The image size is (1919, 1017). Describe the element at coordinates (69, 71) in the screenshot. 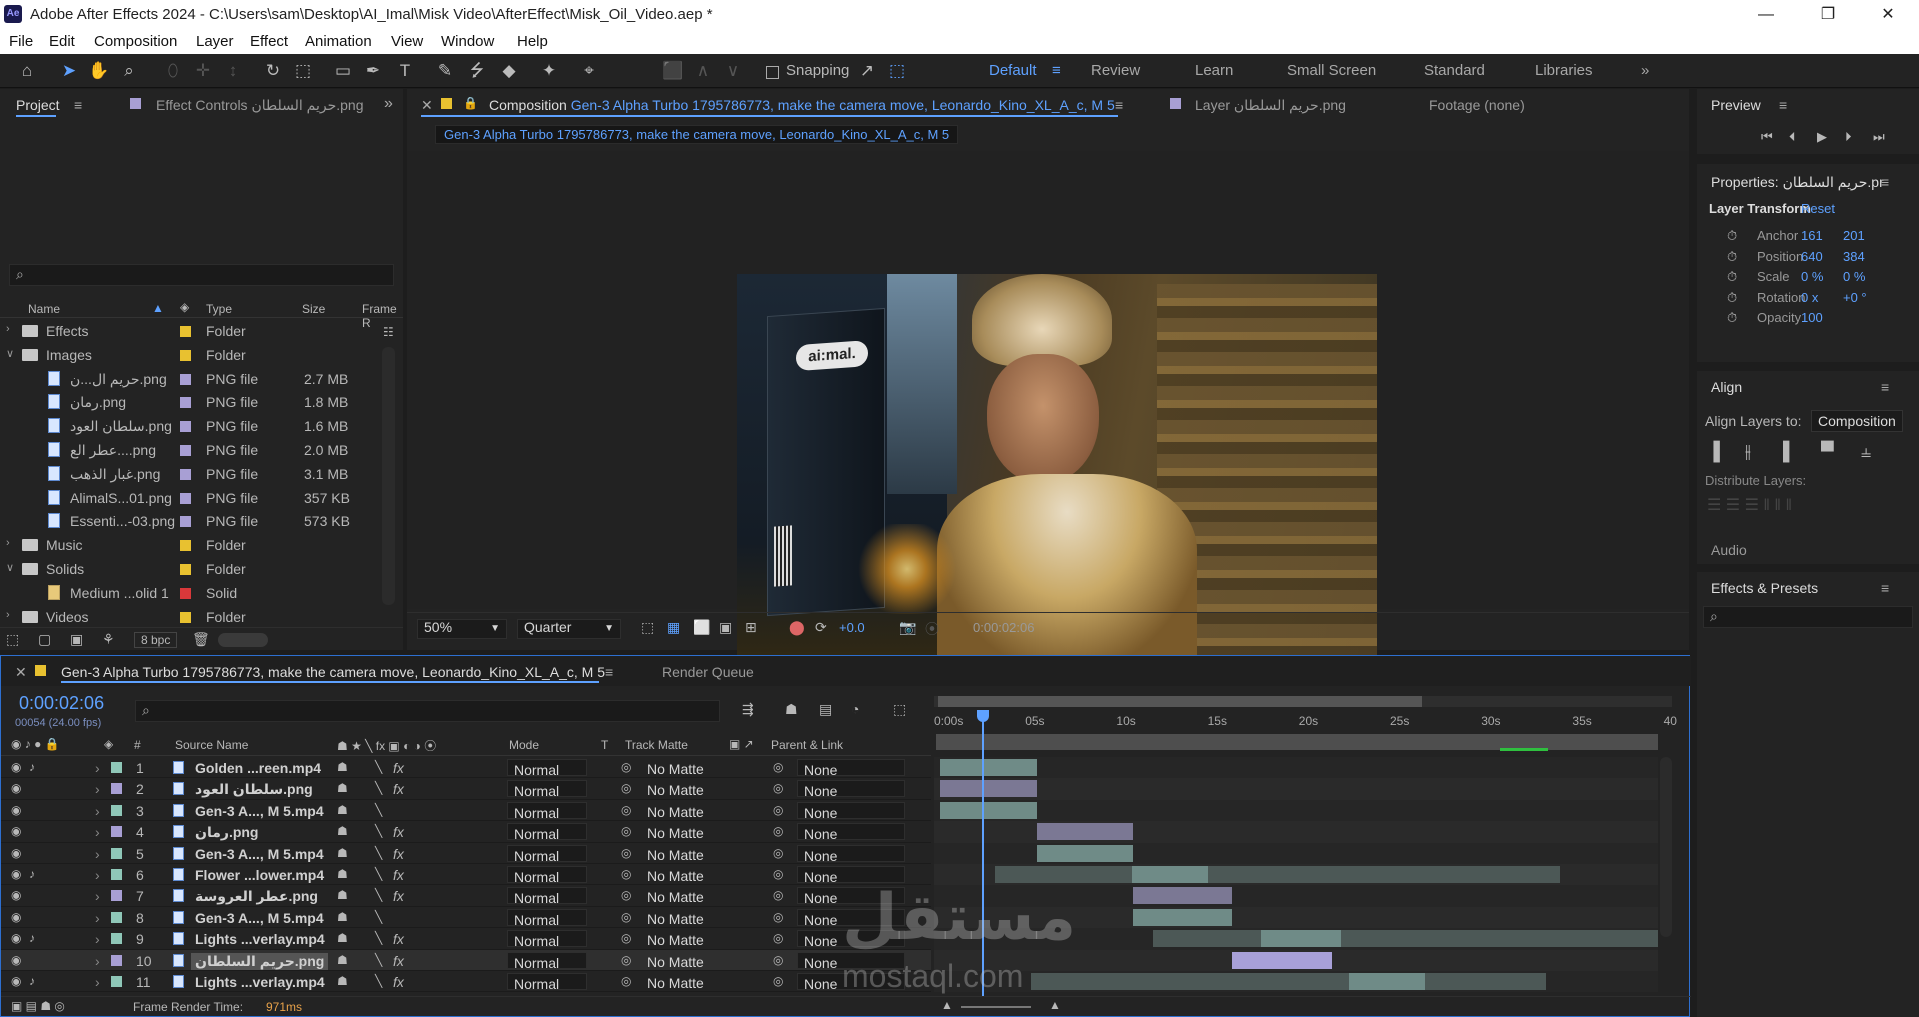

I see `selection-tool-icon: ➤` at that location.